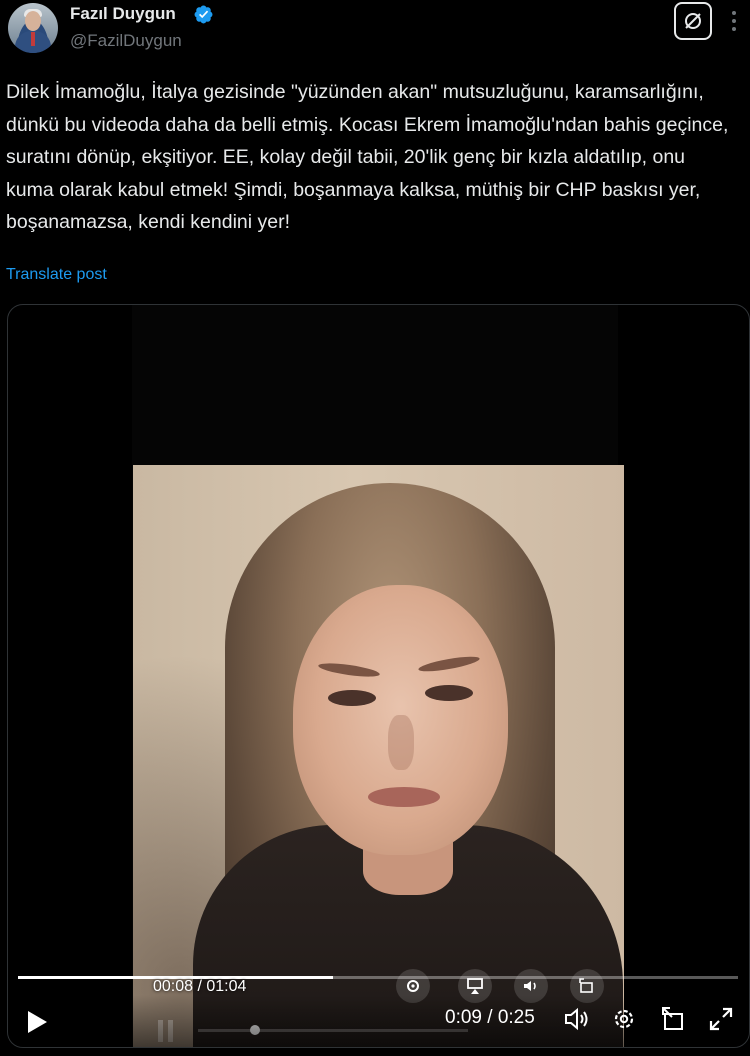 The height and width of the screenshot is (1056, 750). I want to click on fullscreen-icon, so click(721, 1019).